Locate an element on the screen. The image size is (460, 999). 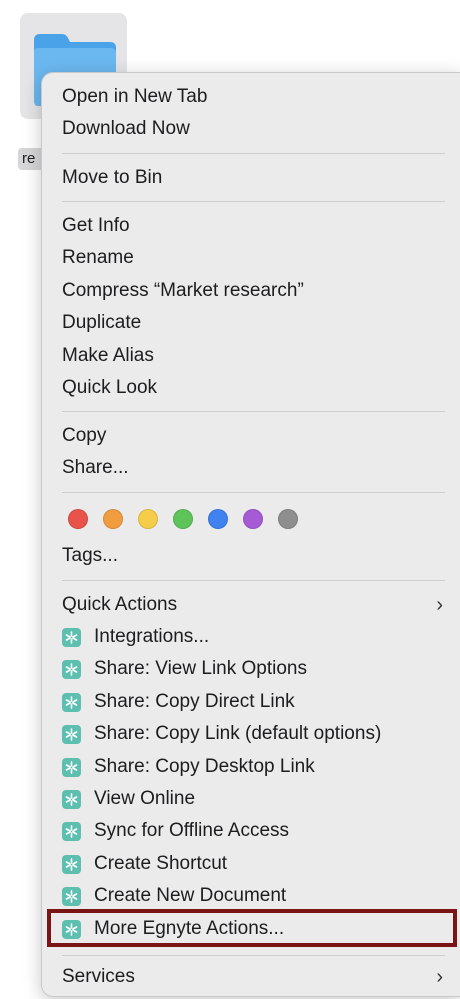
menu-item-label: Create Shortcut is located at coordinates (161, 863).